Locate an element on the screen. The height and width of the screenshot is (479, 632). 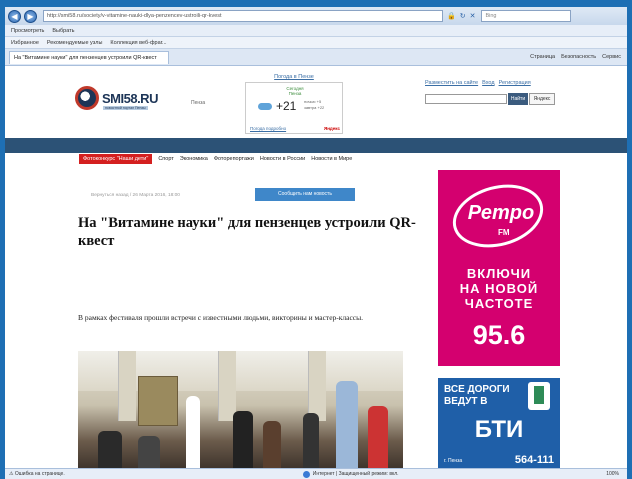
bti-ad: ВСЕ ДОРОГИ ВЕДУТ В БТИ г. Пенза 564-111 is located at coordinates (499, 423).